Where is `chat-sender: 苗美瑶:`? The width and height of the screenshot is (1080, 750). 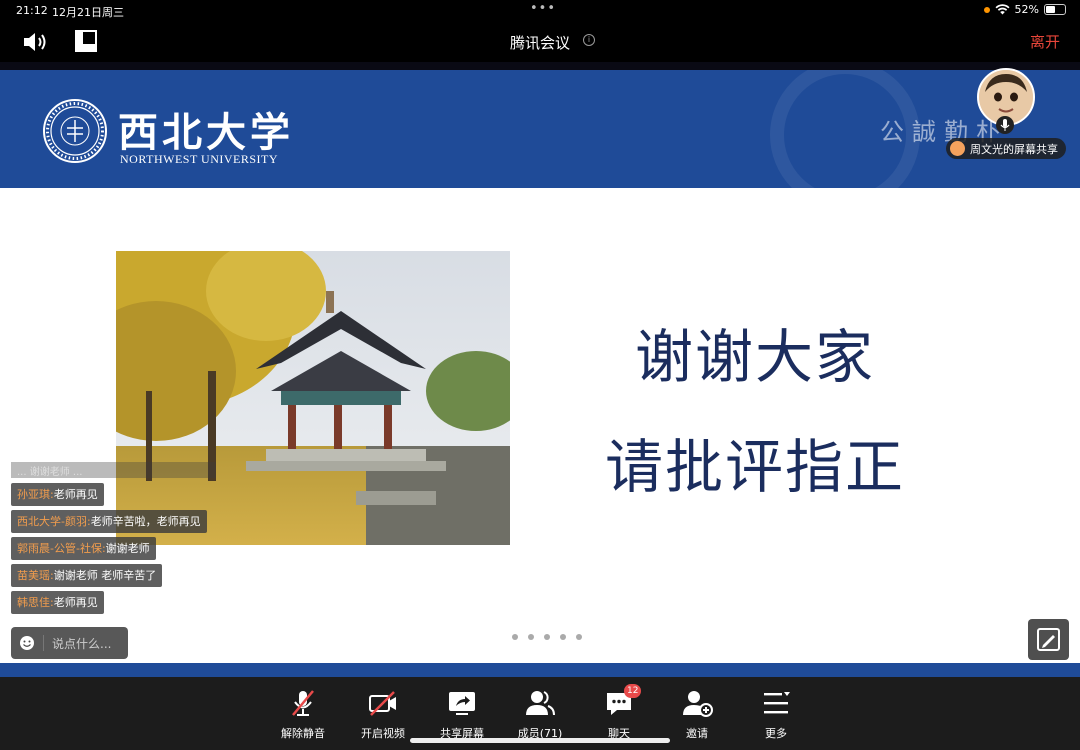
chat-sender: 苗美瑶: is located at coordinates (35, 575).